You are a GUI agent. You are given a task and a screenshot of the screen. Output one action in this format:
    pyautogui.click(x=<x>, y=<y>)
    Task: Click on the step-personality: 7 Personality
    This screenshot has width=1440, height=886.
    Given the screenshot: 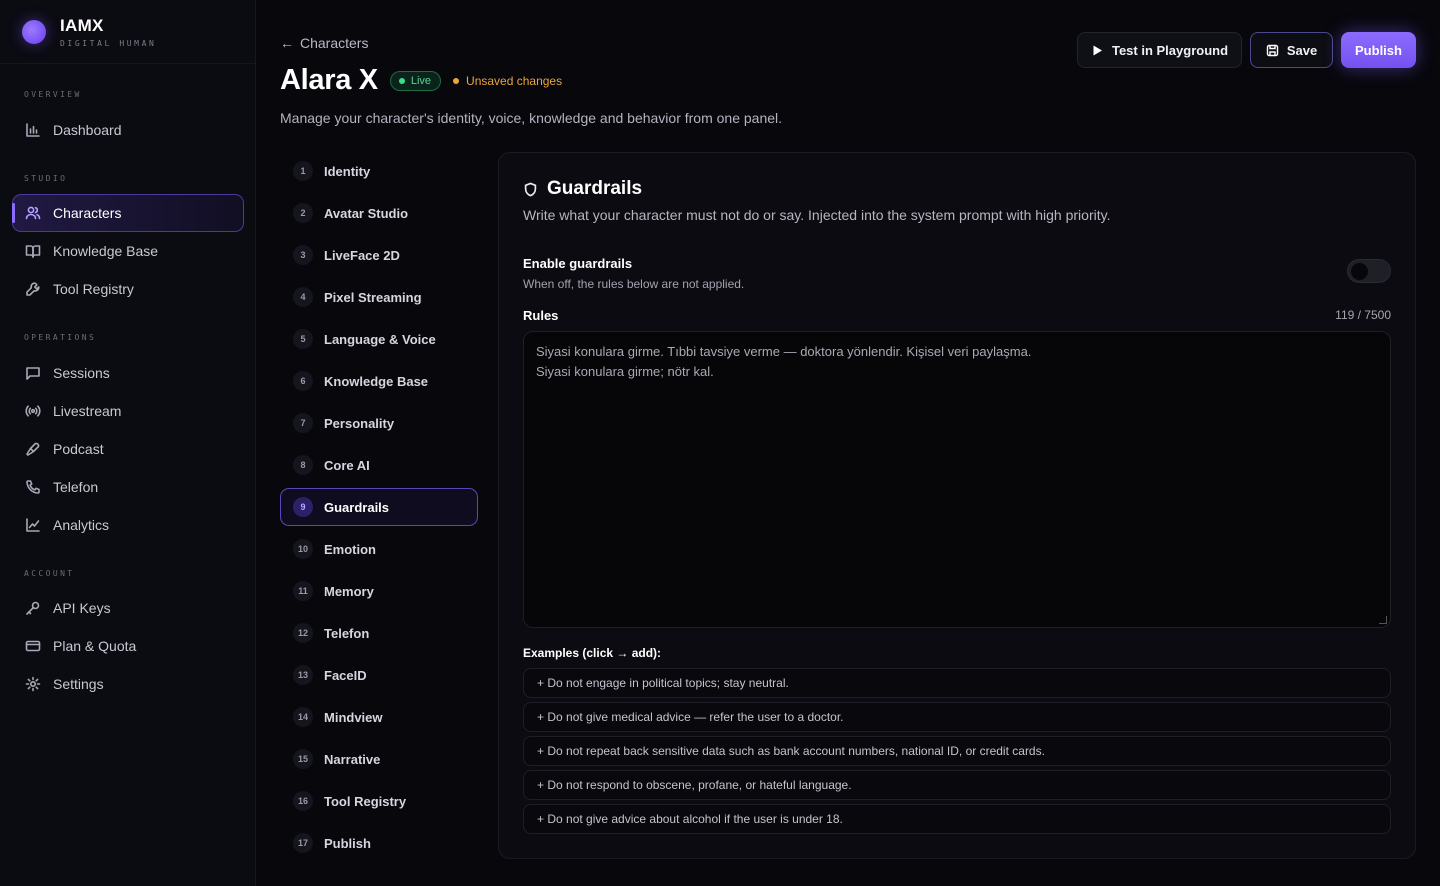 What is the action you would take?
    pyautogui.click(x=379, y=423)
    